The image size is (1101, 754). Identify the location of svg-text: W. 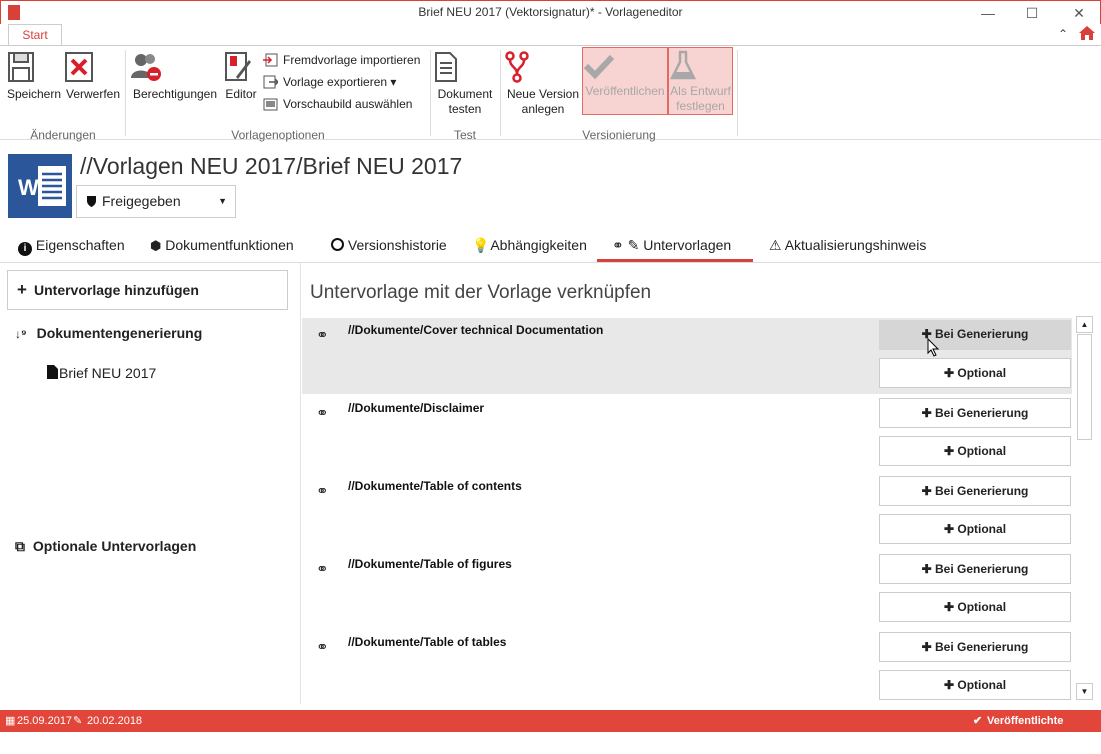
(28, 187).